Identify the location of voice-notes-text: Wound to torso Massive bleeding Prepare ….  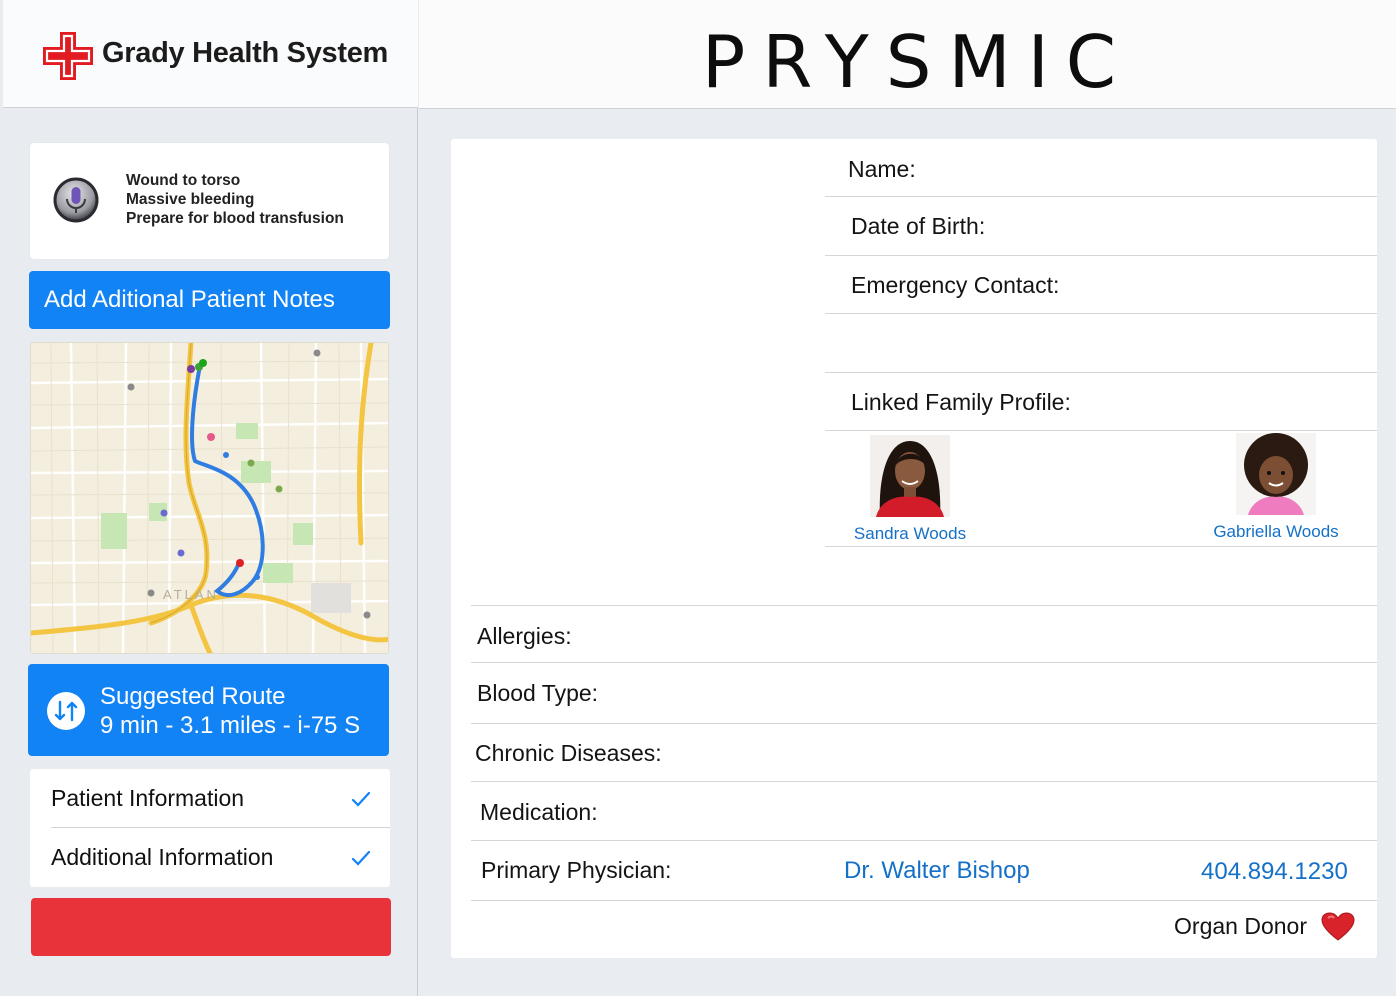
(235, 199).